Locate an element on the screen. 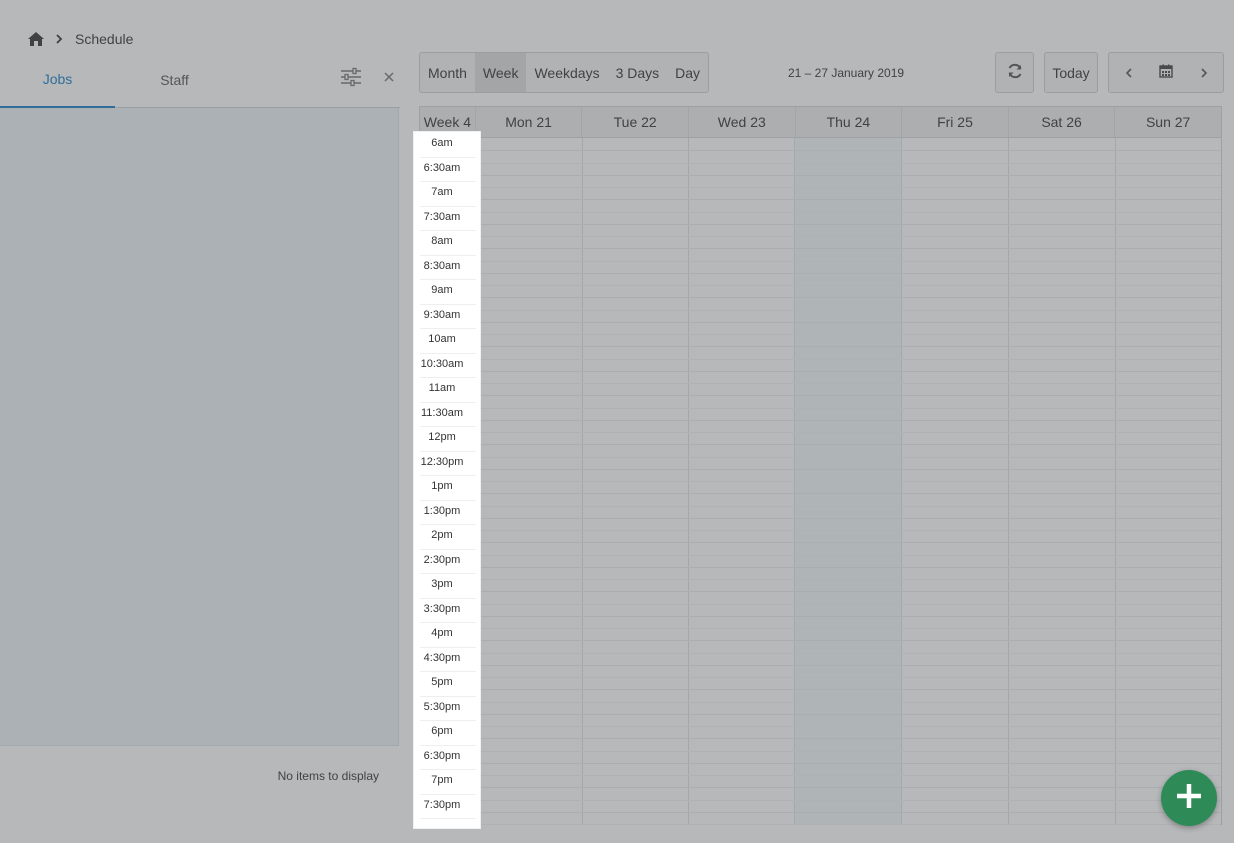  time-slot-label: 12pm is located at coordinates (442, 437).